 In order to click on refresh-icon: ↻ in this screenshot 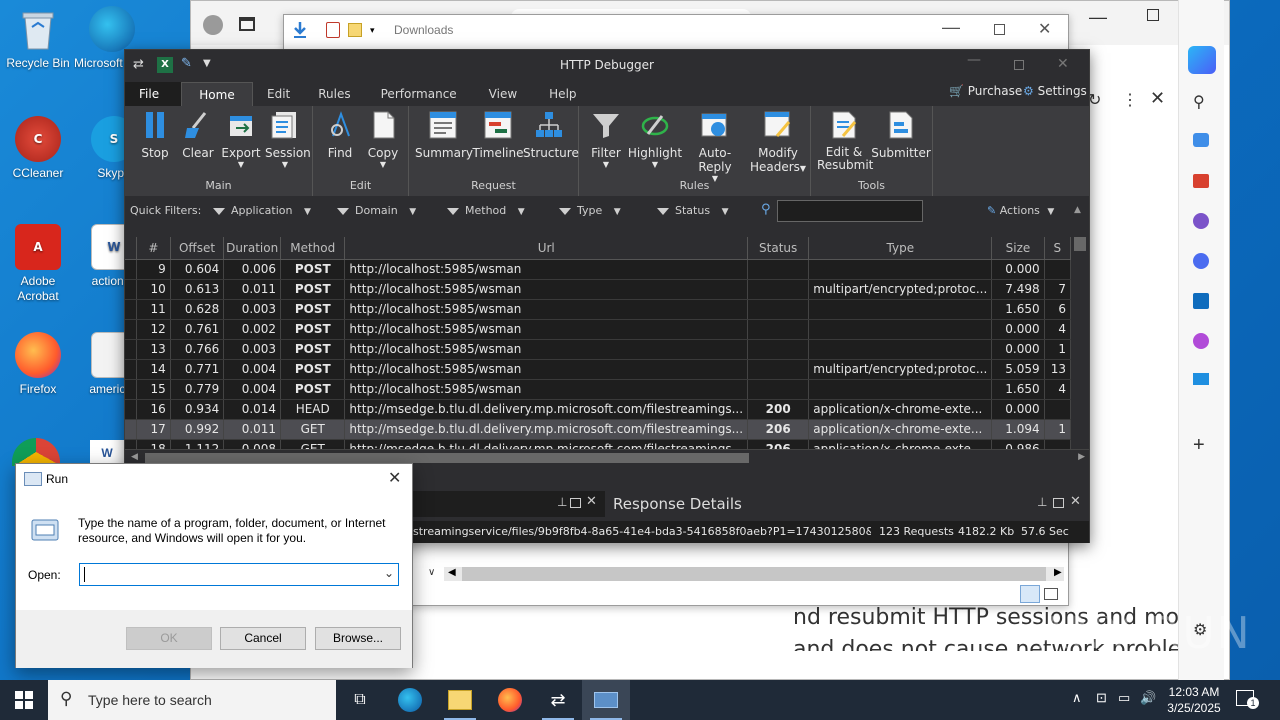, I will do `click(1094, 100)`.